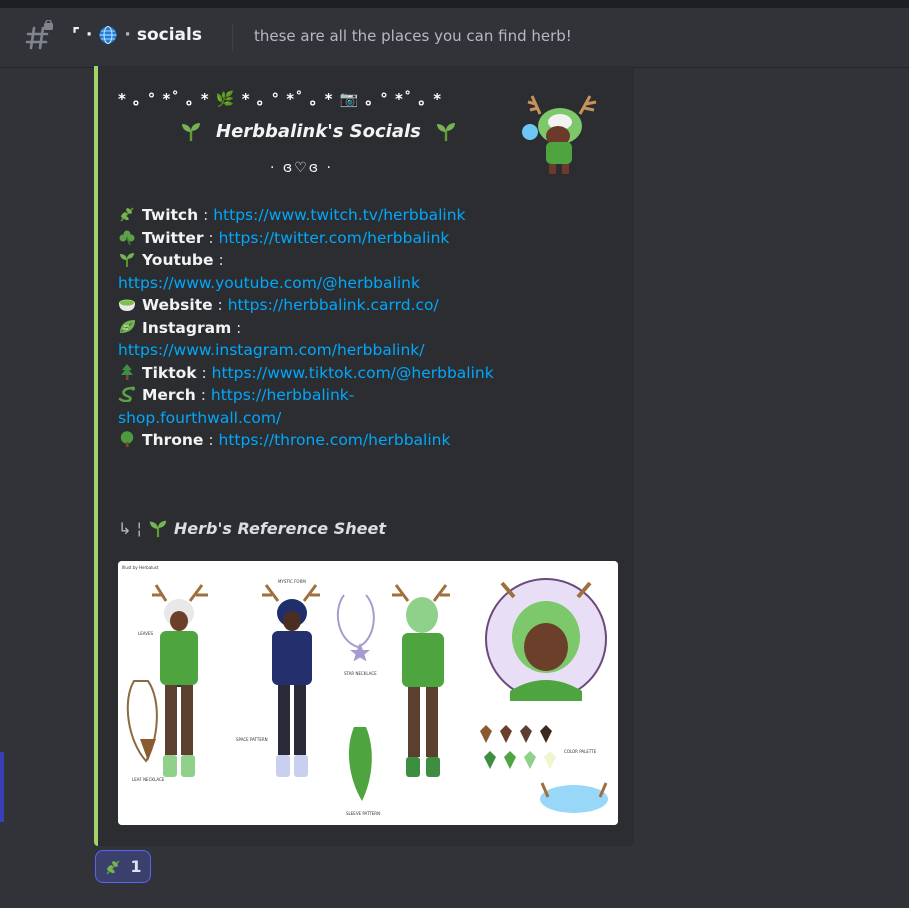  Describe the element at coordinates (335, 440) in the screenshot. I see `link-url: https://throne.com/herbbalink` at that location.